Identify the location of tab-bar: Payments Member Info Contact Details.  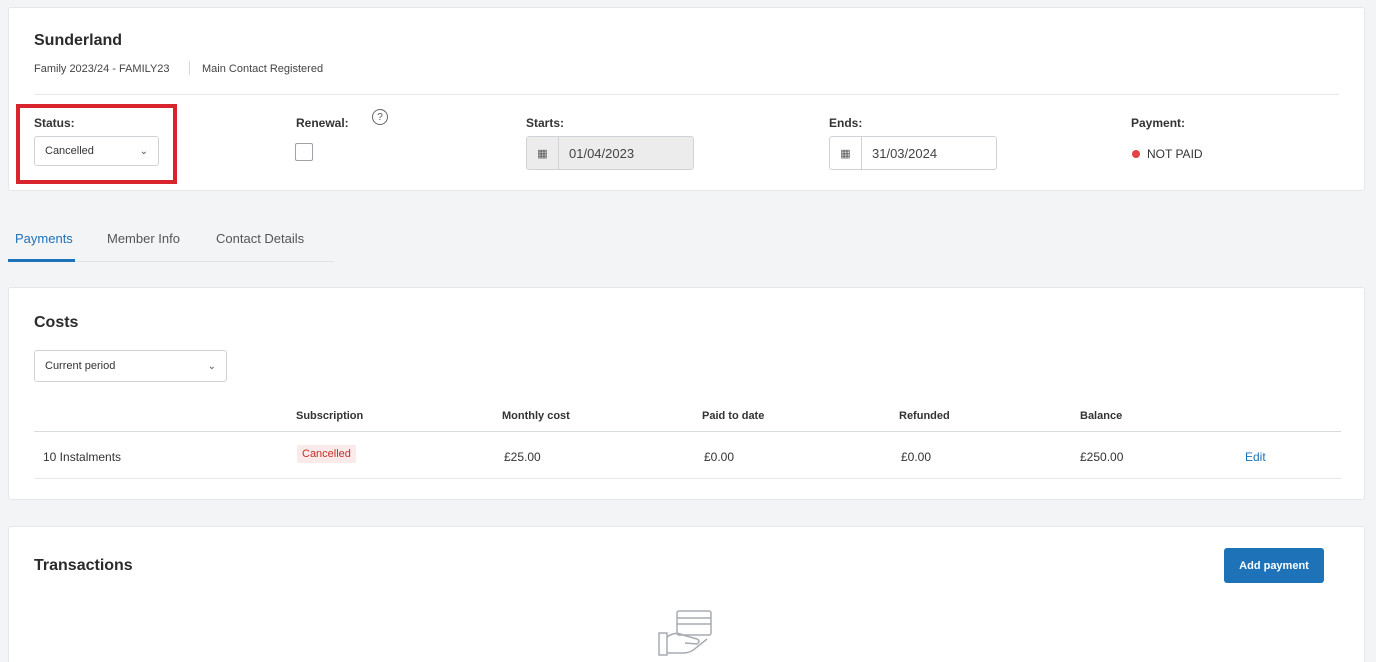
(171, 246).